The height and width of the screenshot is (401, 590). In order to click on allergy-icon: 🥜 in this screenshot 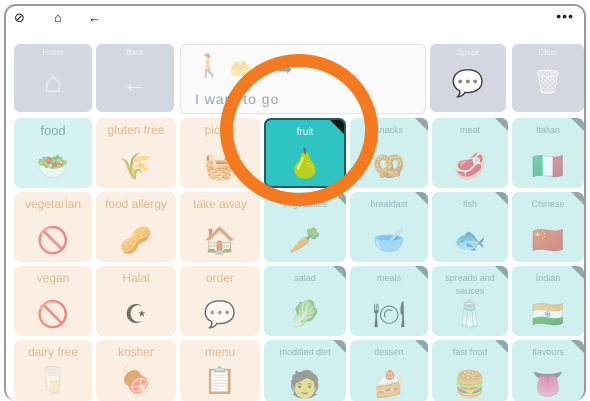, I will do `click(136, 240)`.